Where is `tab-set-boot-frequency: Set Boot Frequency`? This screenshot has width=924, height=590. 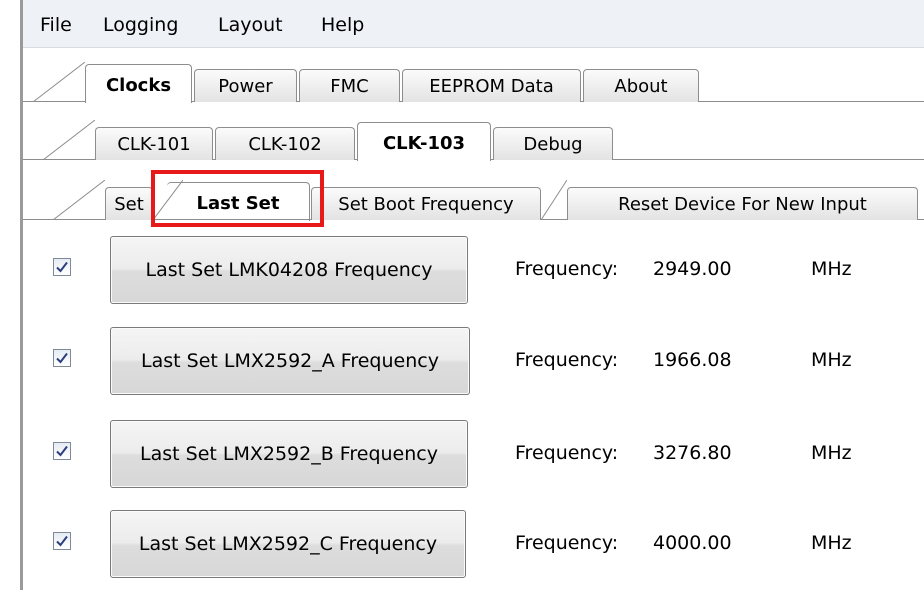 tab-set-boot-frequency: Set Boot Frequency is located at coordinates (426, 203).